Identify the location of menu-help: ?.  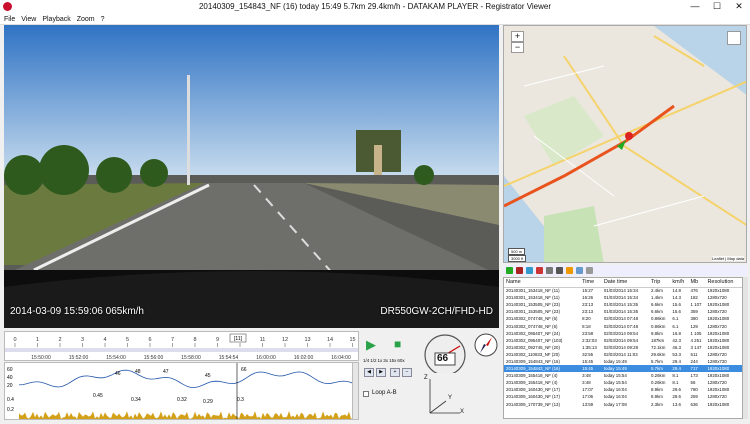
(103, 19).